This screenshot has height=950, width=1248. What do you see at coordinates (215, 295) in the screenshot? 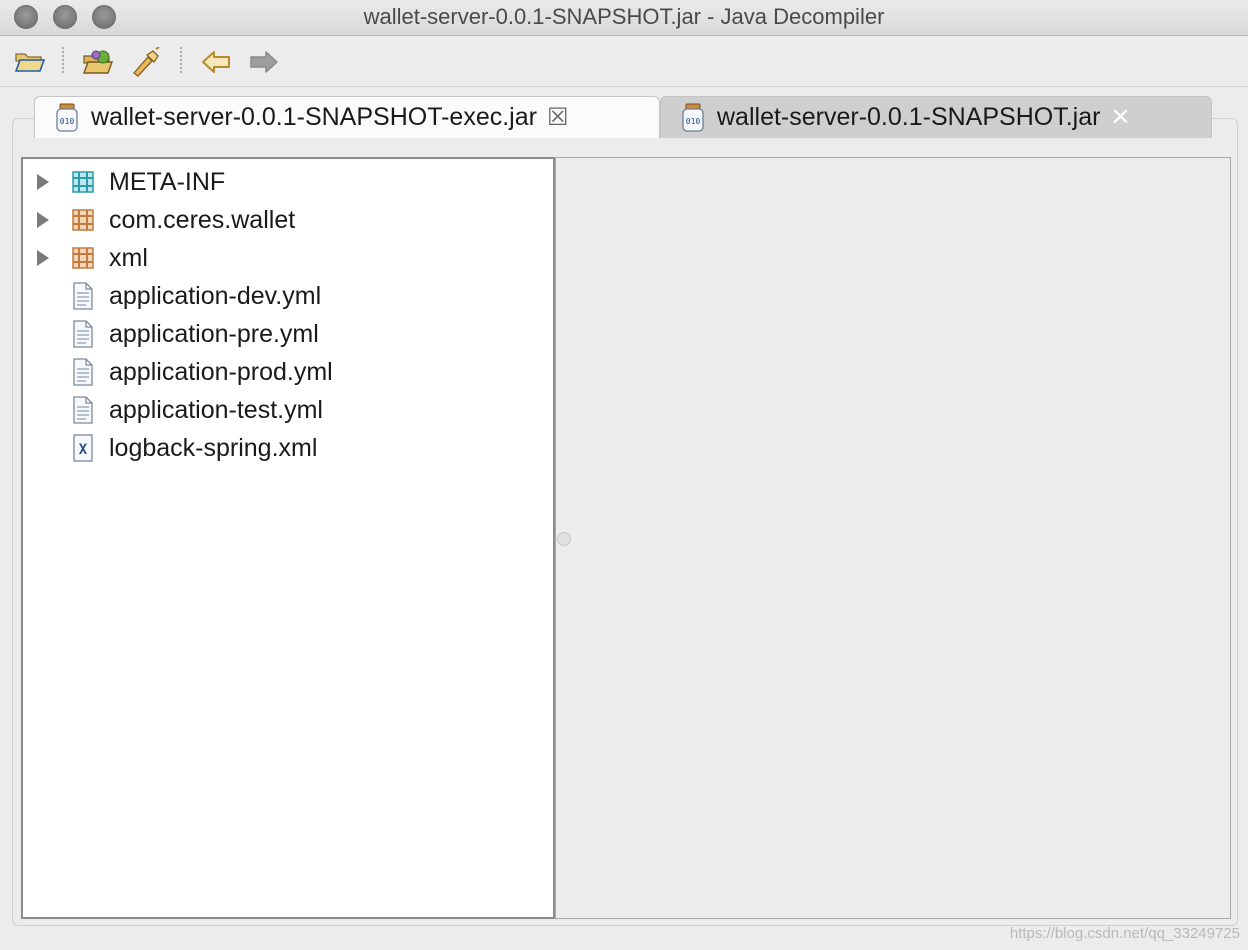
I see `tree-item-label: application-dev.yml` at bounding box center [215, 295].